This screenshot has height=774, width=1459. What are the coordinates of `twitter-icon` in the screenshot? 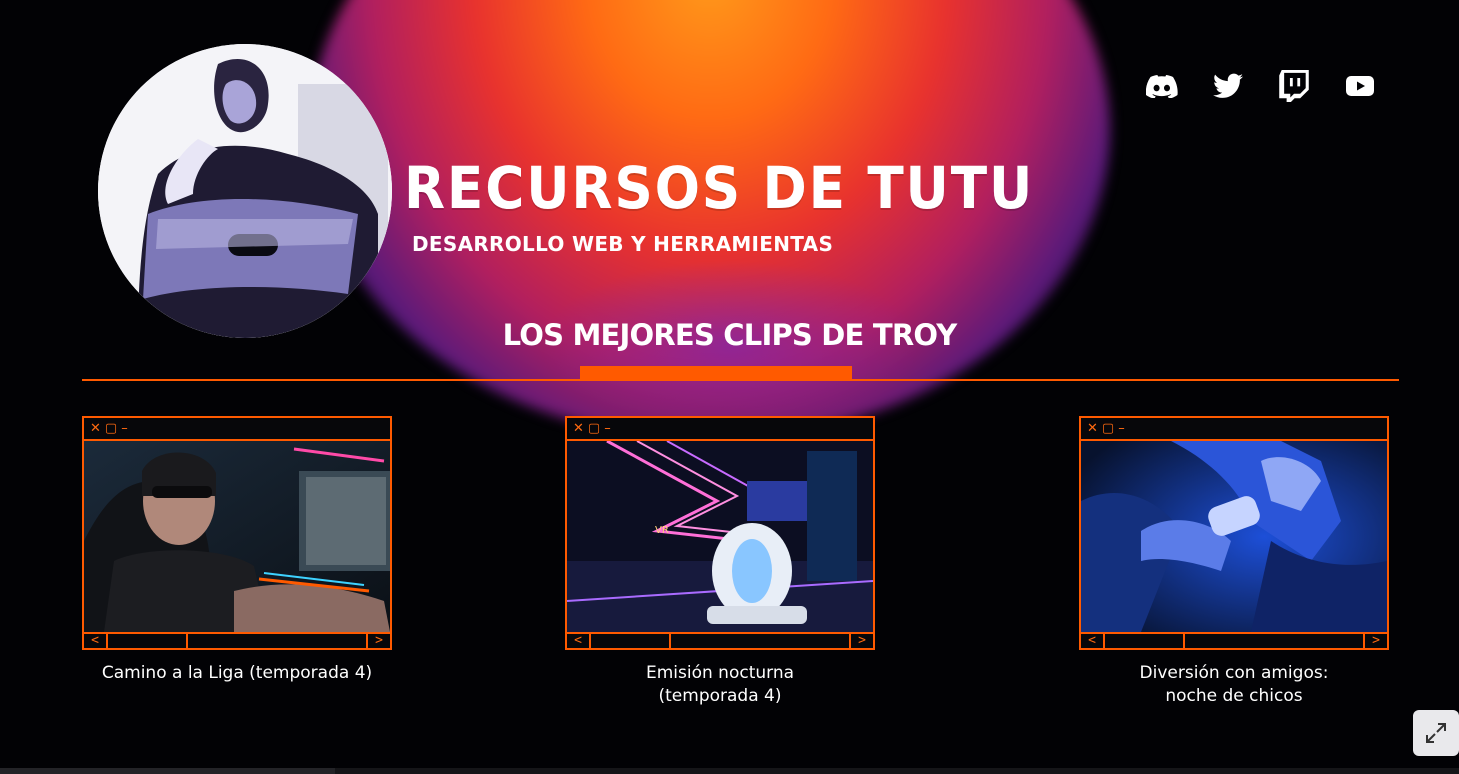 It's located at (1228, 86).